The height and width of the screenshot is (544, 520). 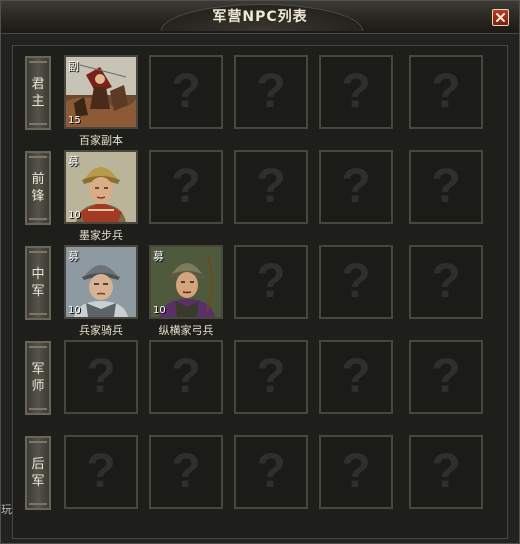 What do you see at coordinates (38, 101) in the screenshot?
I see `row-label-char: 主` at bounding box center [38, 101].